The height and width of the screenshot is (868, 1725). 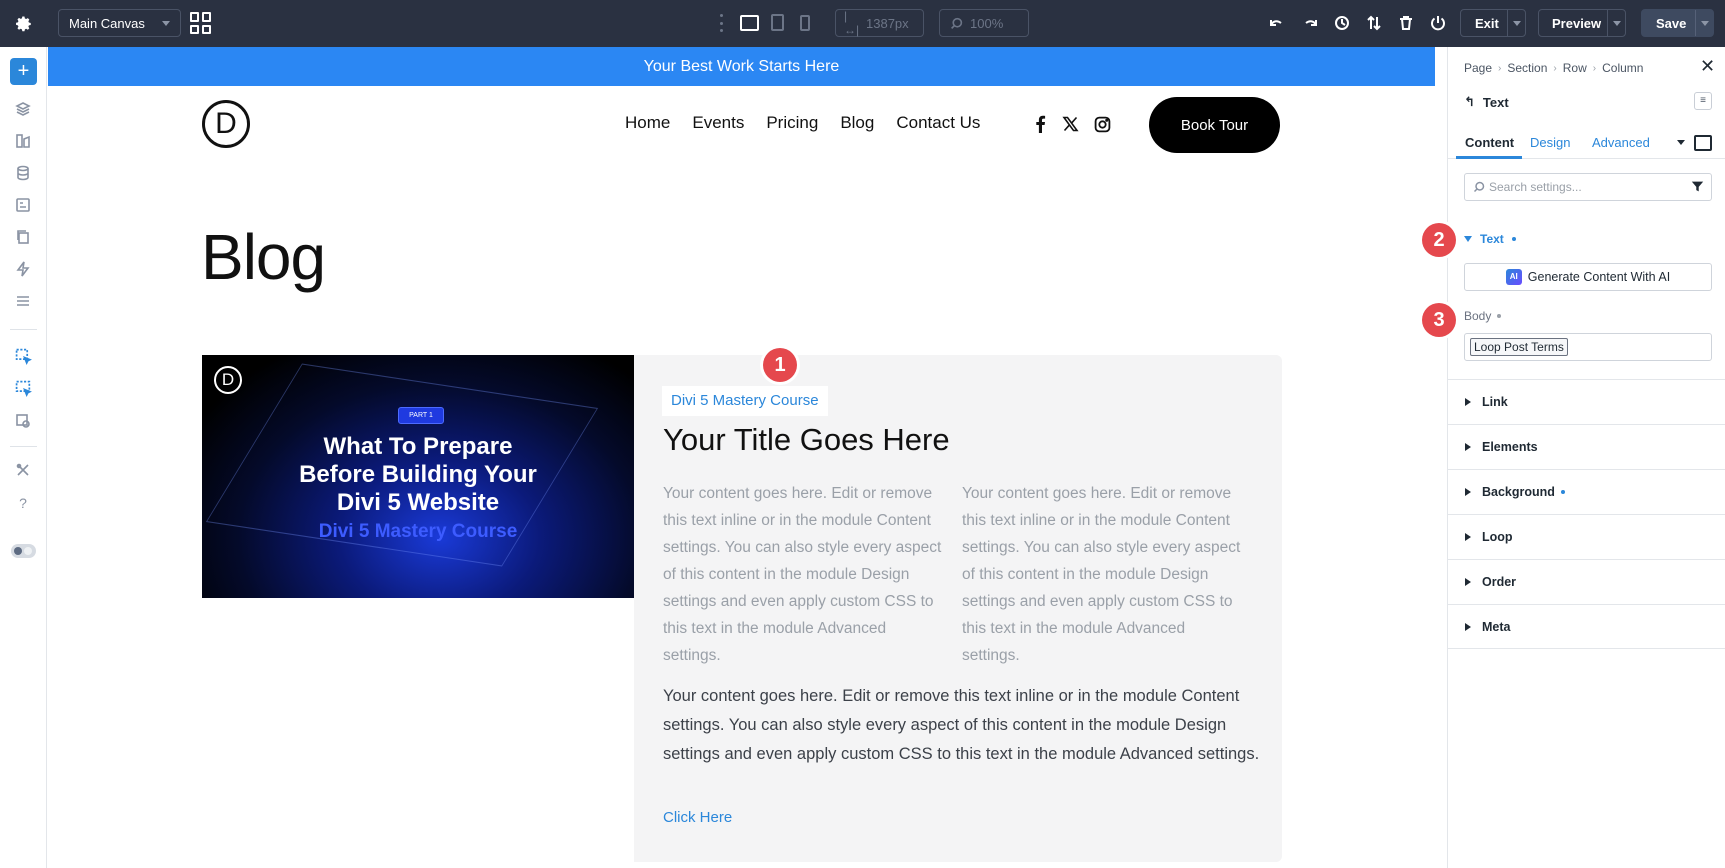 I want to click on canvas-select: Main Canvas, so click(x=119, y=23).